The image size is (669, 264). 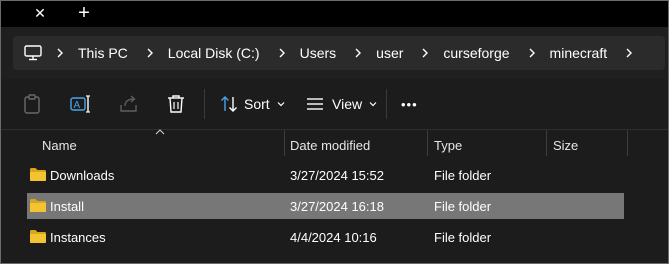 I want to click on column-header: Name Date modified Type Size, so click(x=334, y=144).